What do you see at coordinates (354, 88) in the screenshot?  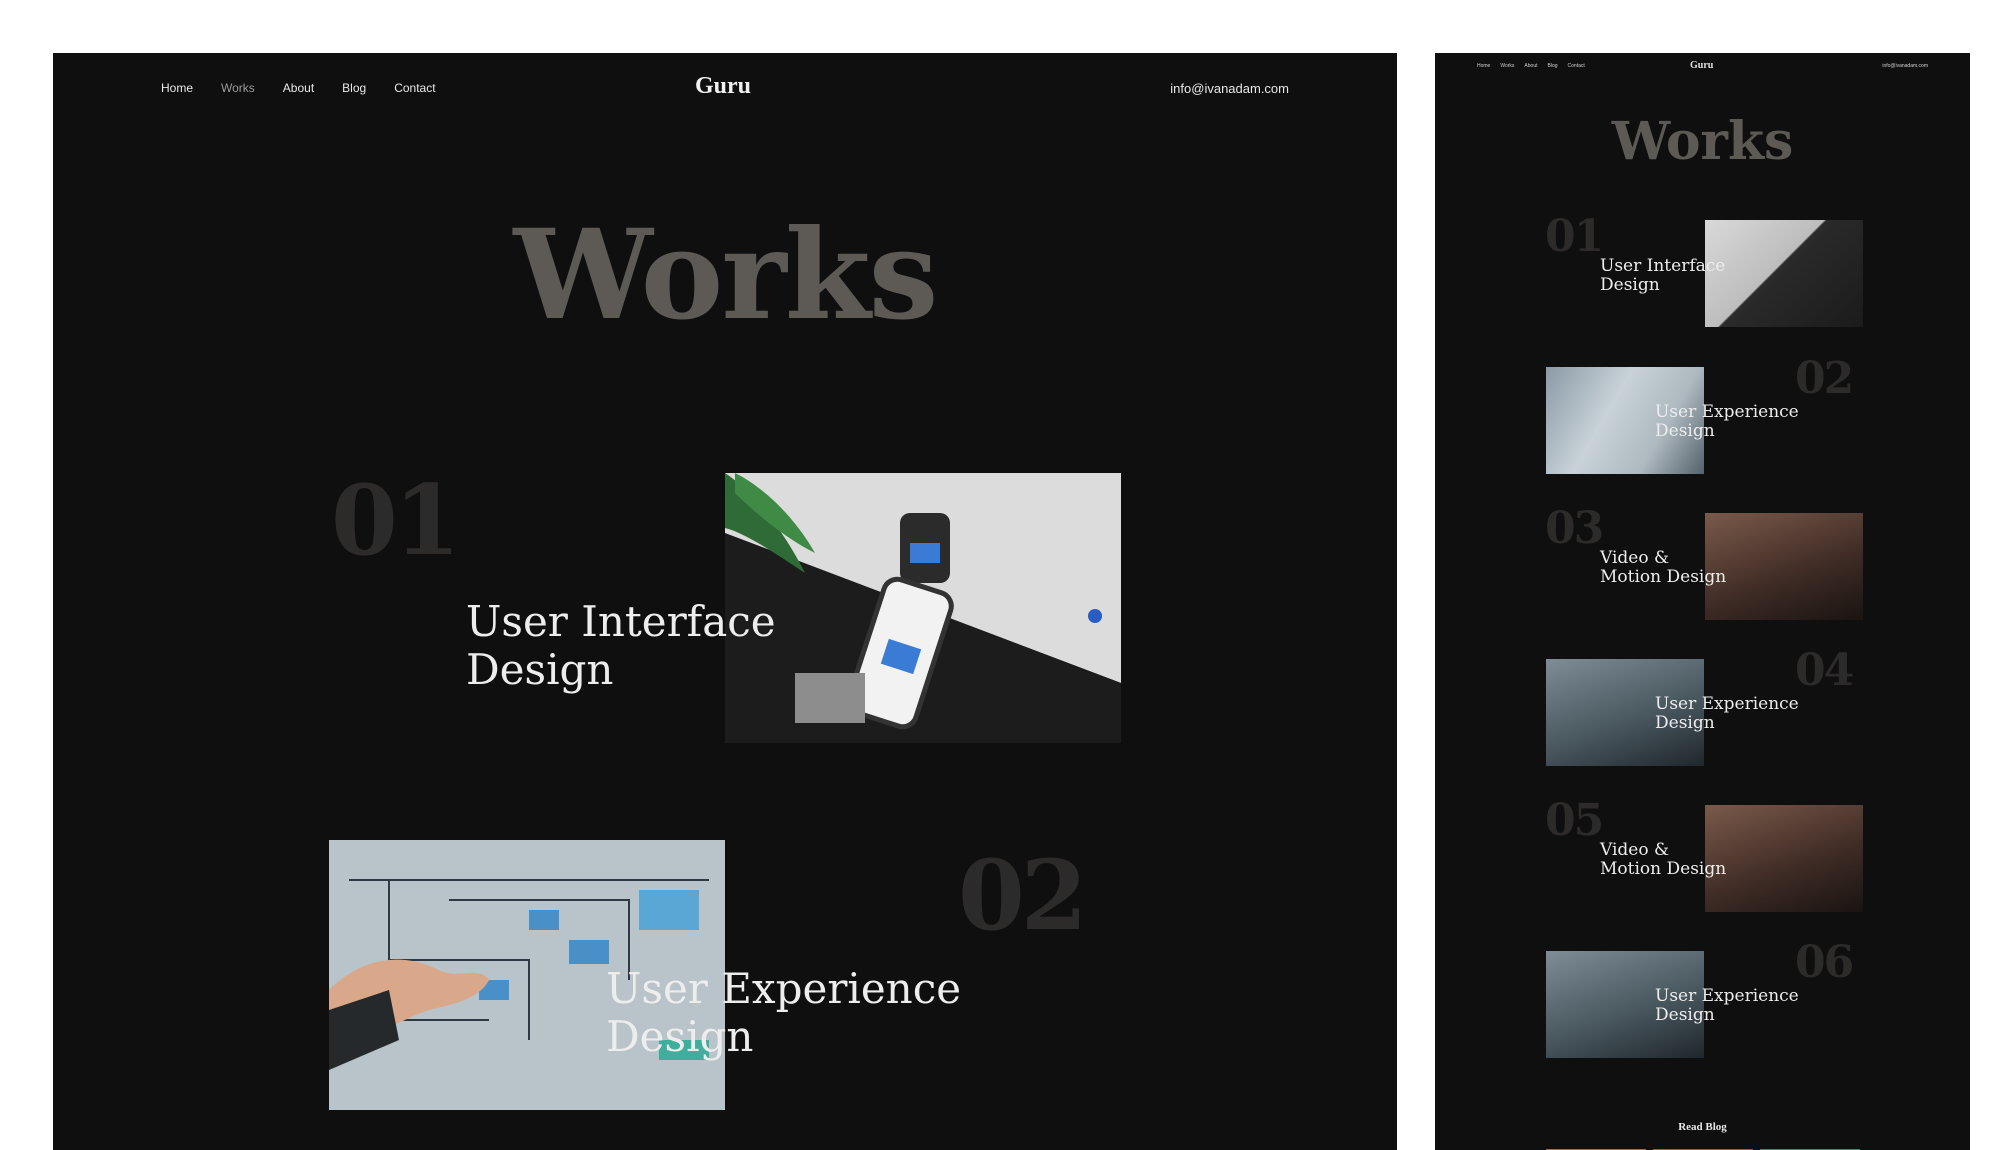 I see `nav-blog: Blog` at bounding box center [354, 88].